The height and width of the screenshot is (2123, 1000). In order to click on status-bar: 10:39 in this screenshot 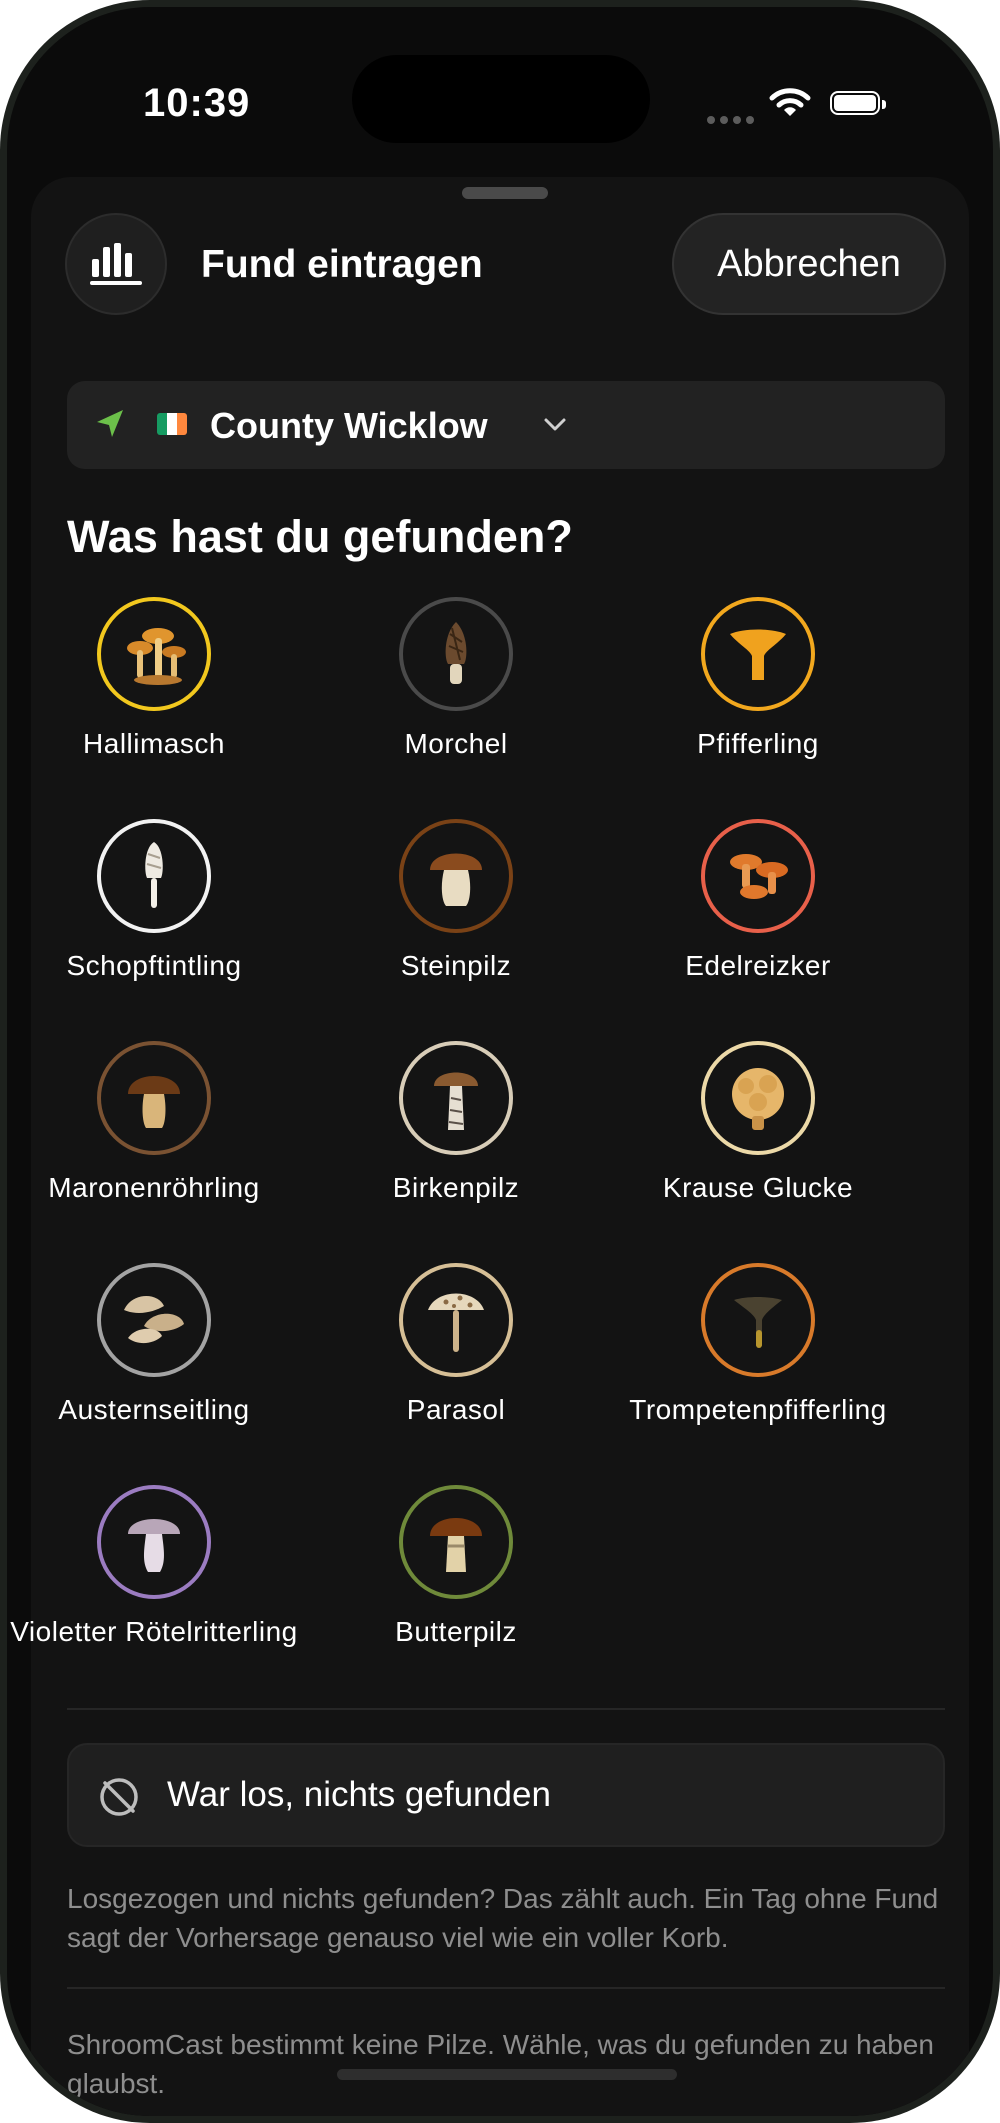, I will do `click(500, 92)`.